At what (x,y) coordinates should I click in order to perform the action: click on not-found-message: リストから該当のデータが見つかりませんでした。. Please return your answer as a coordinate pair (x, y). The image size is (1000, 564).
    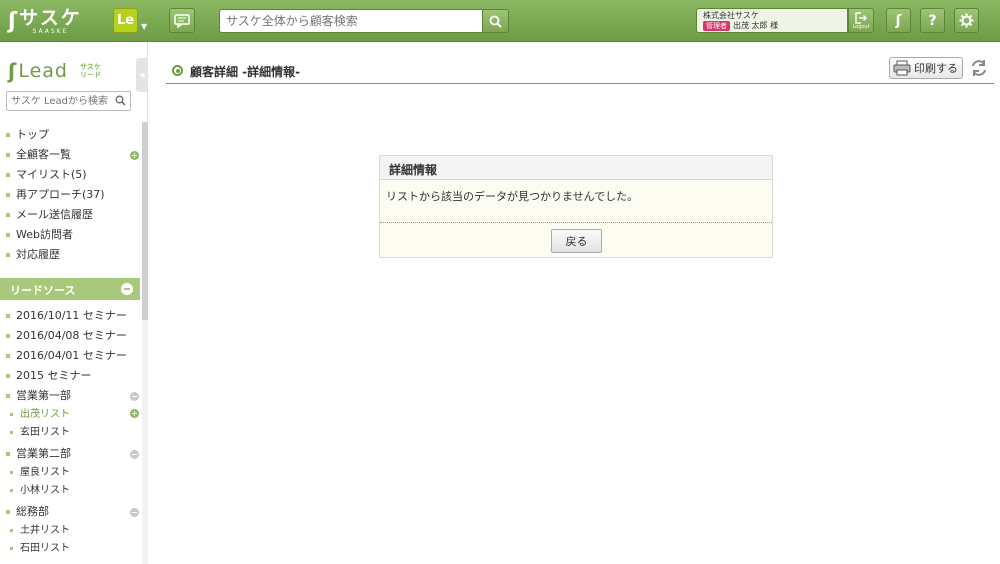
    Looking at the image, I should click on (512, 196).